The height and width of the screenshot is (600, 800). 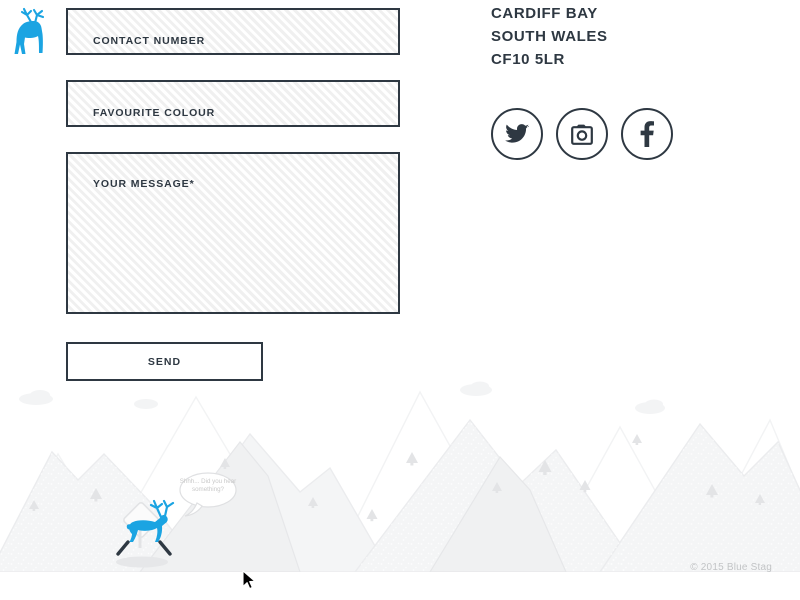 I want to click on send-button-label: SEND, so click(x=164, y=361).